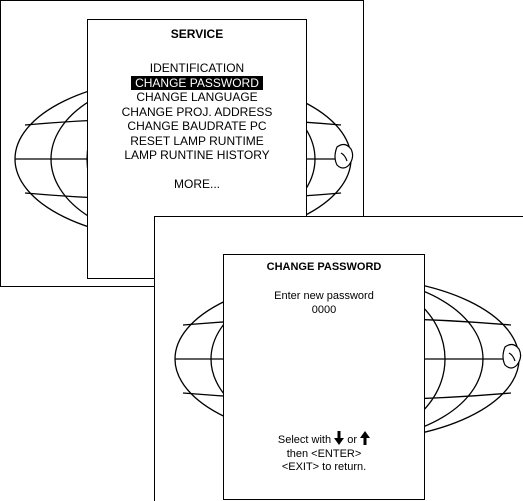 The image size is (523, 501). Describe the element at coordinates (197, 141) in the screenshot. I see `menu-item-reset-lamp-runtime: RESET LAMP RUNTIME` at that location.